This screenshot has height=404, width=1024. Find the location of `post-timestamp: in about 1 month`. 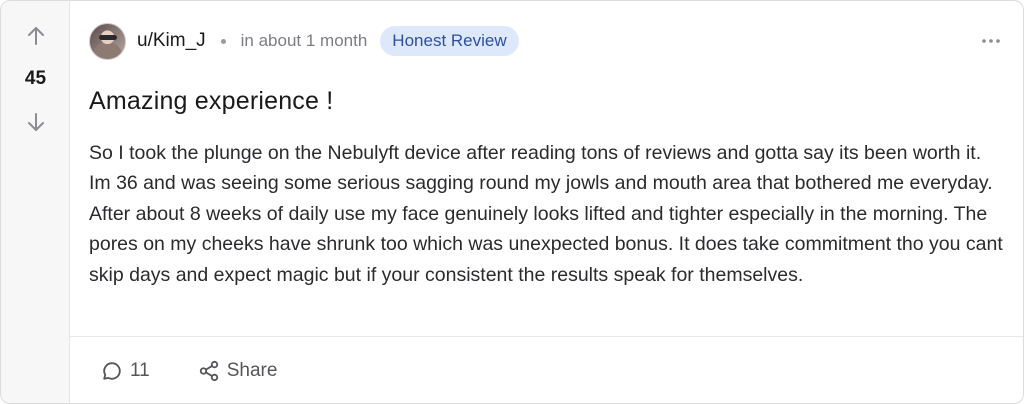

post-timestamp: in about 1 month is located at coordinates (304, 40).